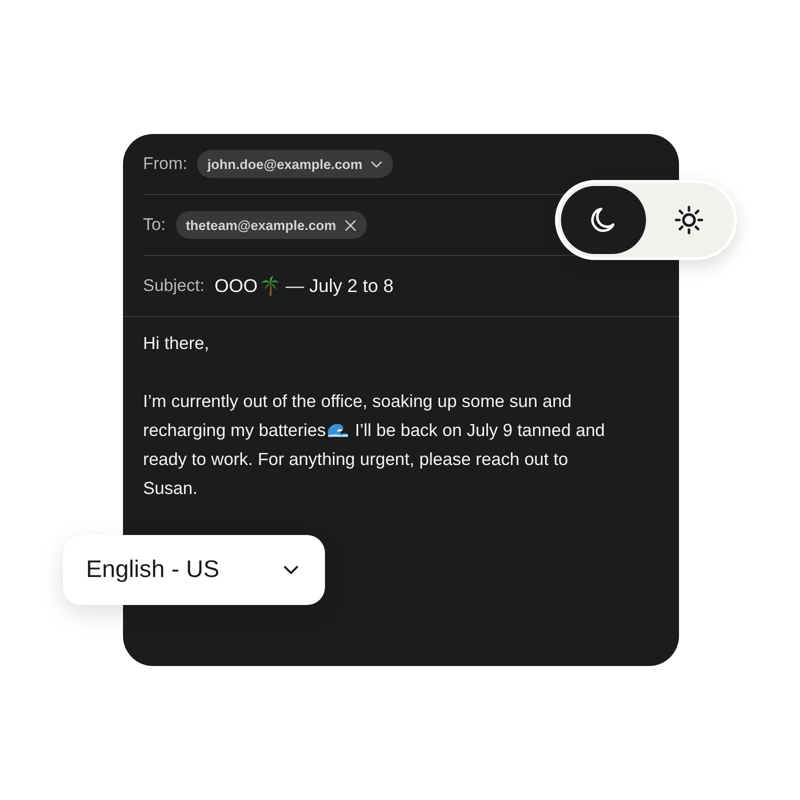  I want to click on wave-icon, so click(338, 429).